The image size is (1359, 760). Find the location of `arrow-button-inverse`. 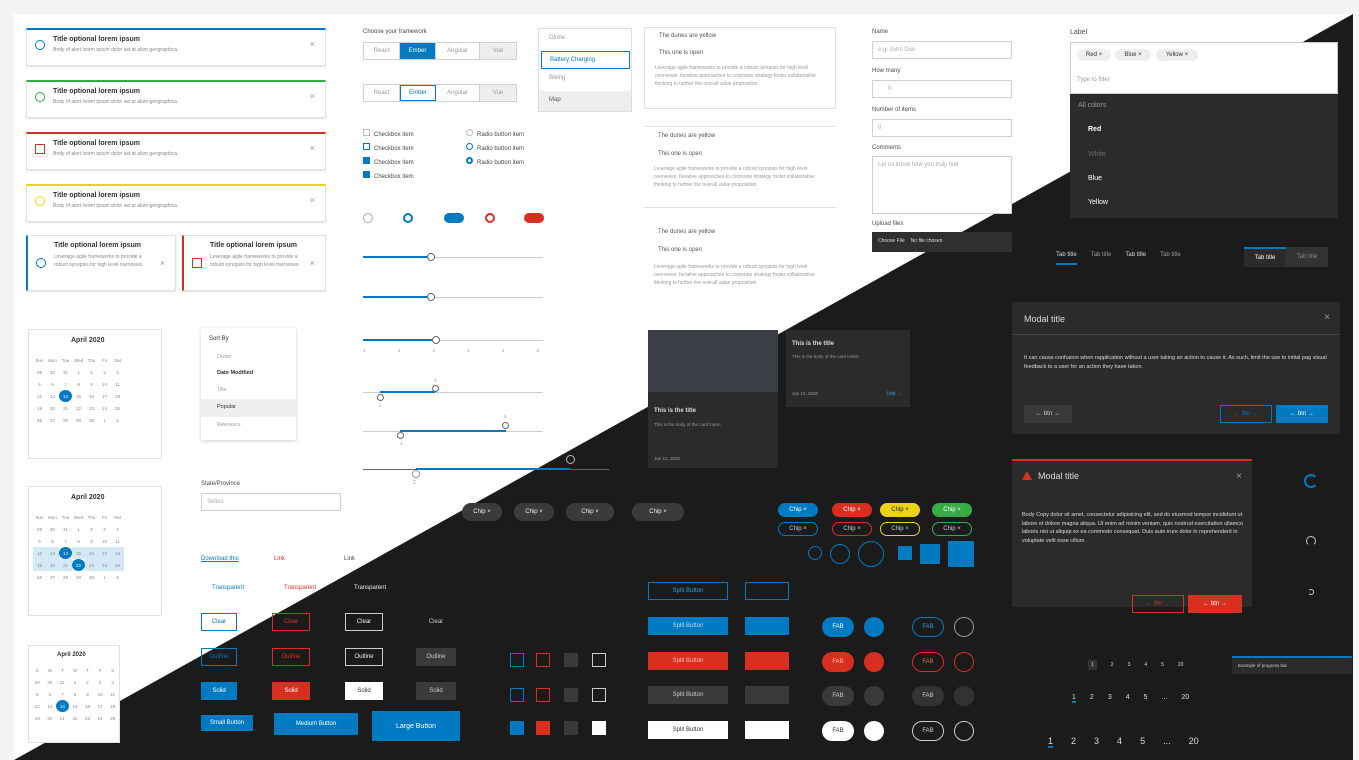

arrow-button-inverse is located at coordinates (599, 660).